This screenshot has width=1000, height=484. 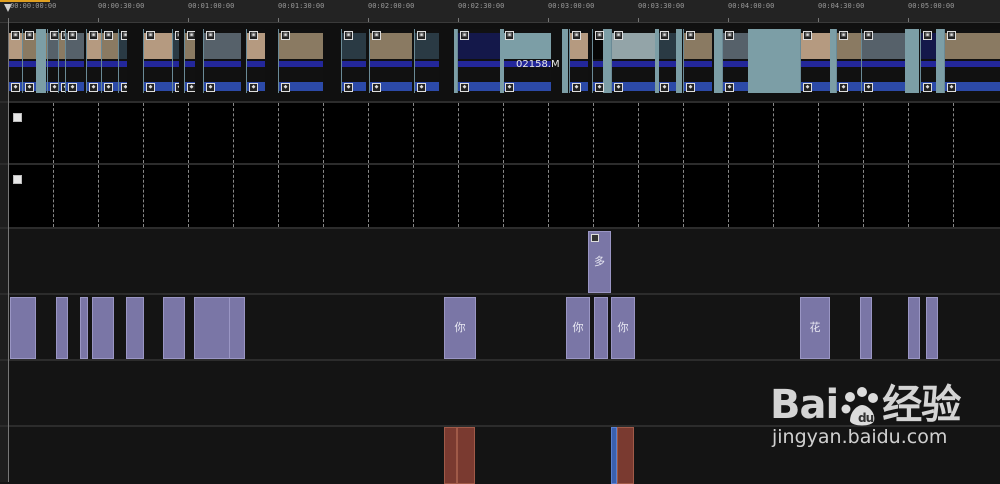 I want to click on overlay-track-3: 多, so click(x=500, y=262).